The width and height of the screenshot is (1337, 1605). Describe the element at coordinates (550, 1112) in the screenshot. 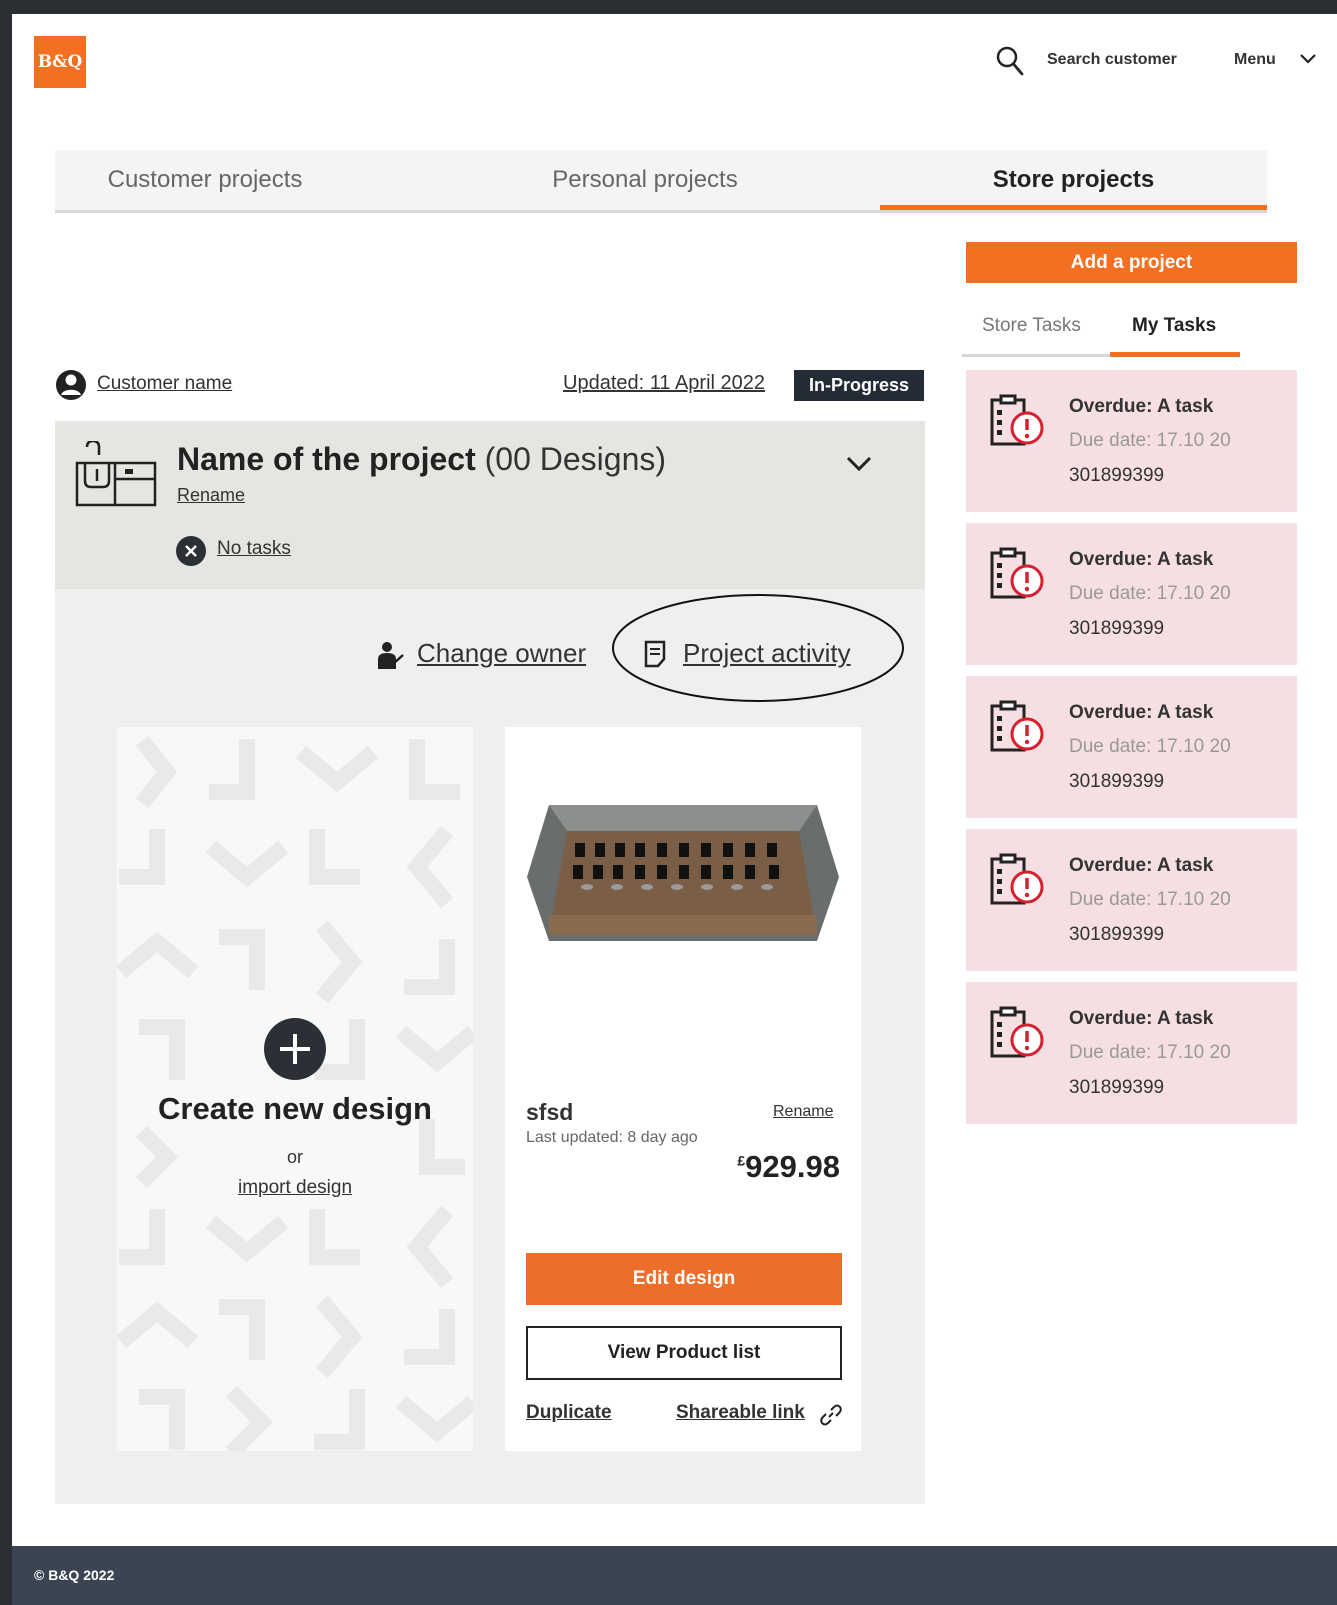

I see `design-name: sfsd` at that location.